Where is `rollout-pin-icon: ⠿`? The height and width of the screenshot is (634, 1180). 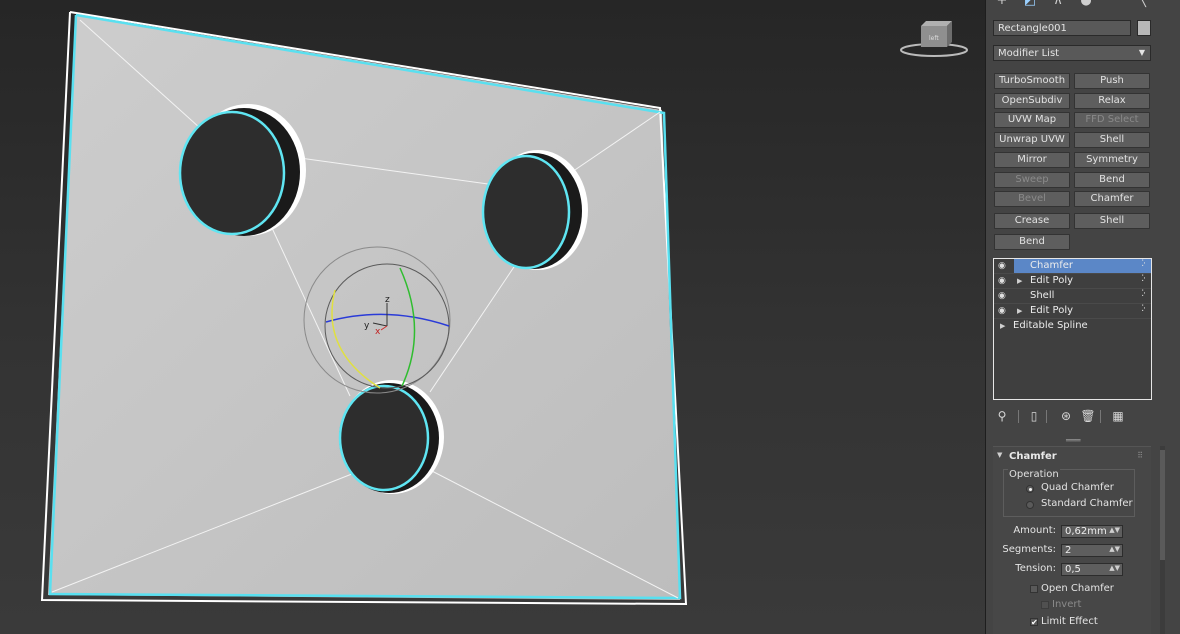
rollout-pin-icon: ⠿ is located at coordinates (1140, 455).